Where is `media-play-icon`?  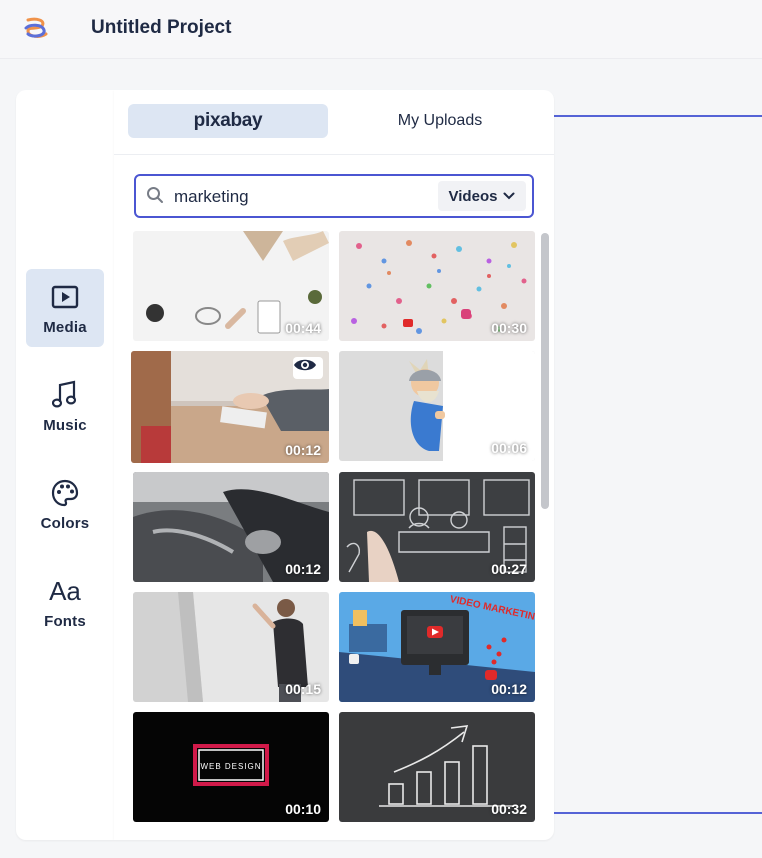
media-play-icon is located at coordinates (65, 297).